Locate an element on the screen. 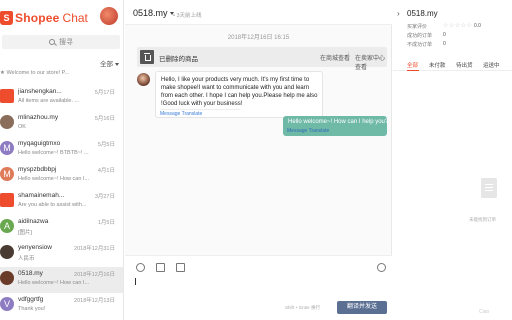 The image size is (512, 320). account-avatar is located at coordinates (109, 16).